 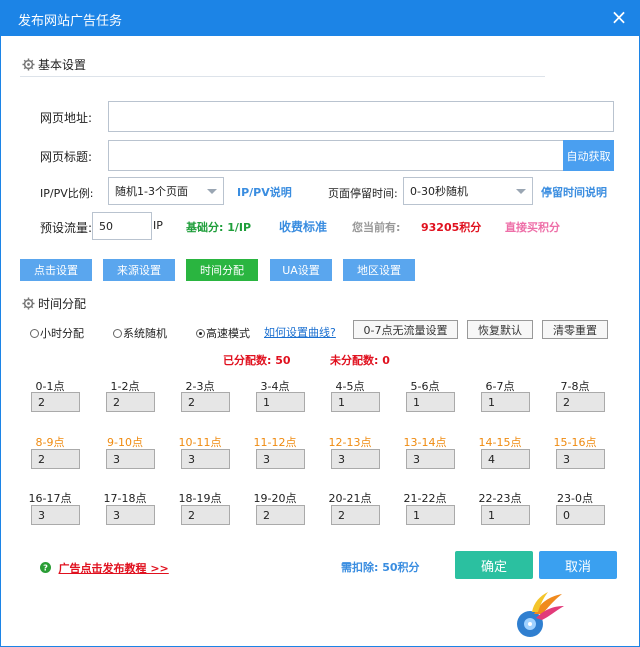 What do you see at coordinates (320, 18) in the screenshot?
I see `title-bar: 发布网站广告任务 ×` at bounding box center [320, 18].